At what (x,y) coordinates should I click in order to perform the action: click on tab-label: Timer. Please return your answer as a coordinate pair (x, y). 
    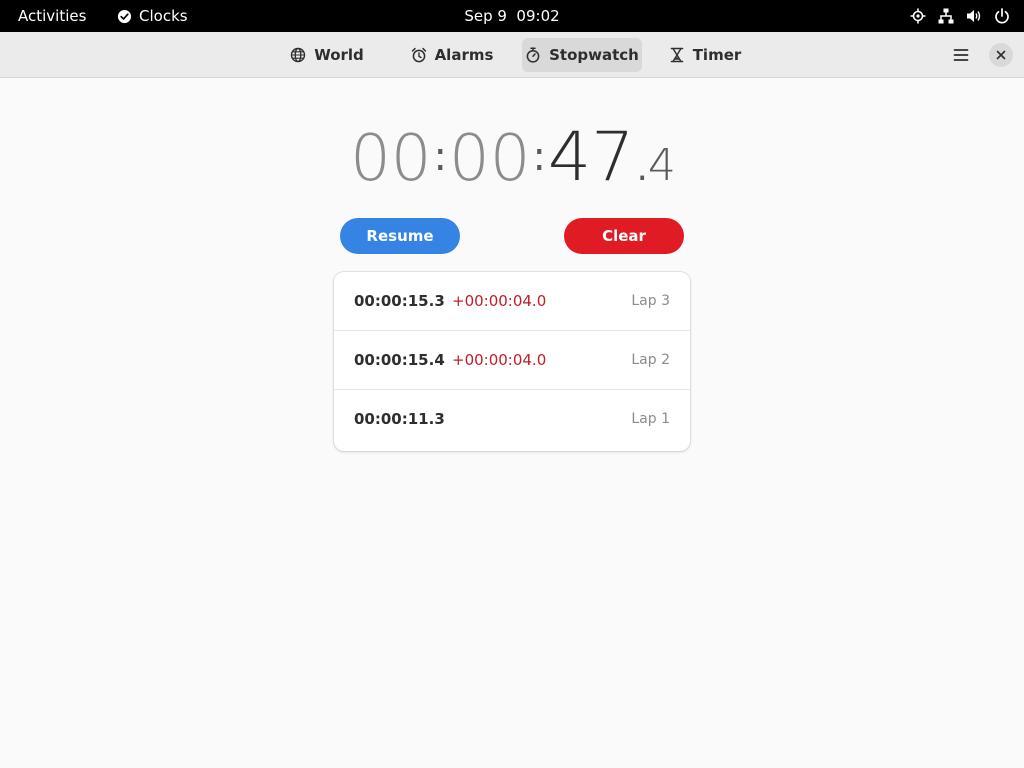
    Looking at the image, I should click on (717, 55).